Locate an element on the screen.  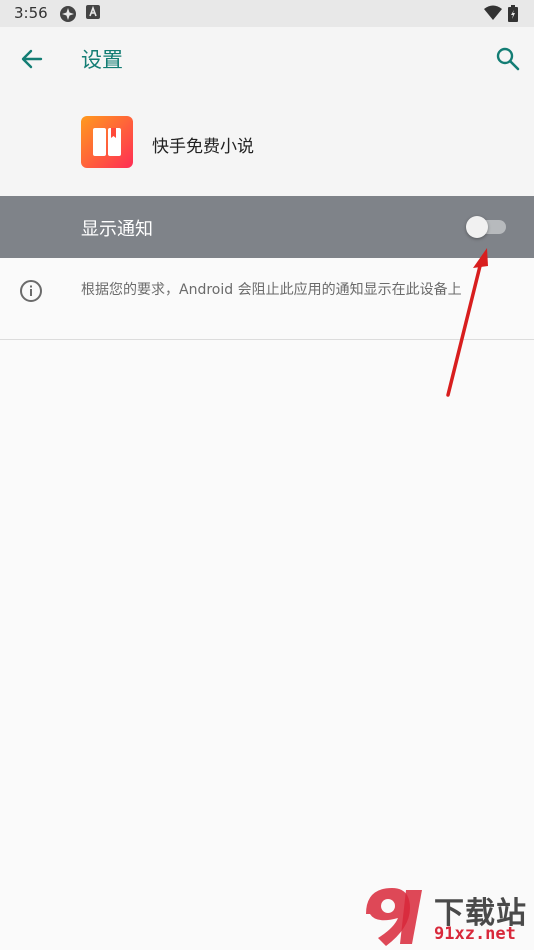
show-notifications-label: 显示通知 is located at coordinates (117, 229).